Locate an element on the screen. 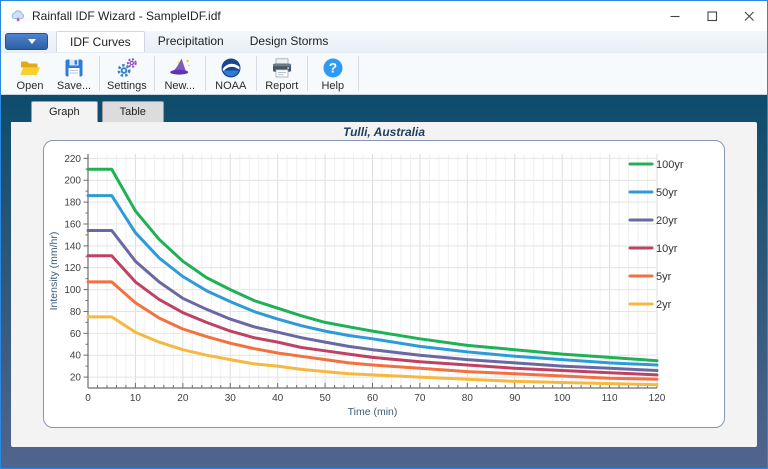 The width and height of the screenshot is (768, 469). doc-tab-table: Table is located at coordinates (132, 111).